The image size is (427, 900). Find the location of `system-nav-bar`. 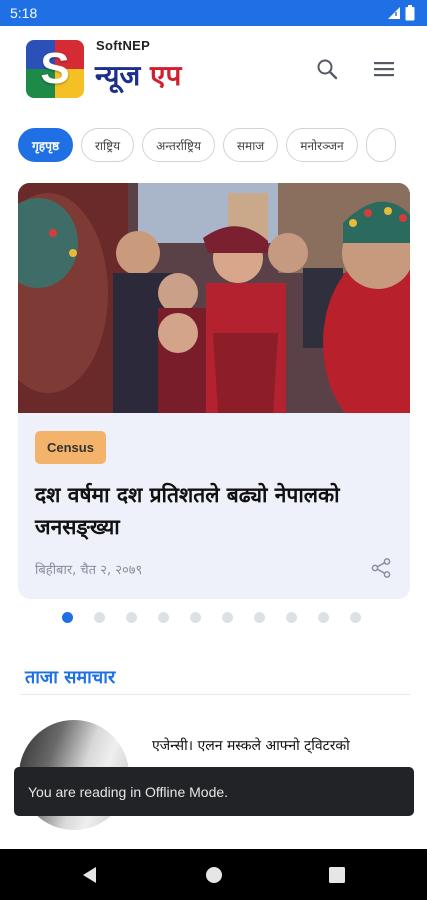

system-nav-bar is located at coordinates (213, 874).